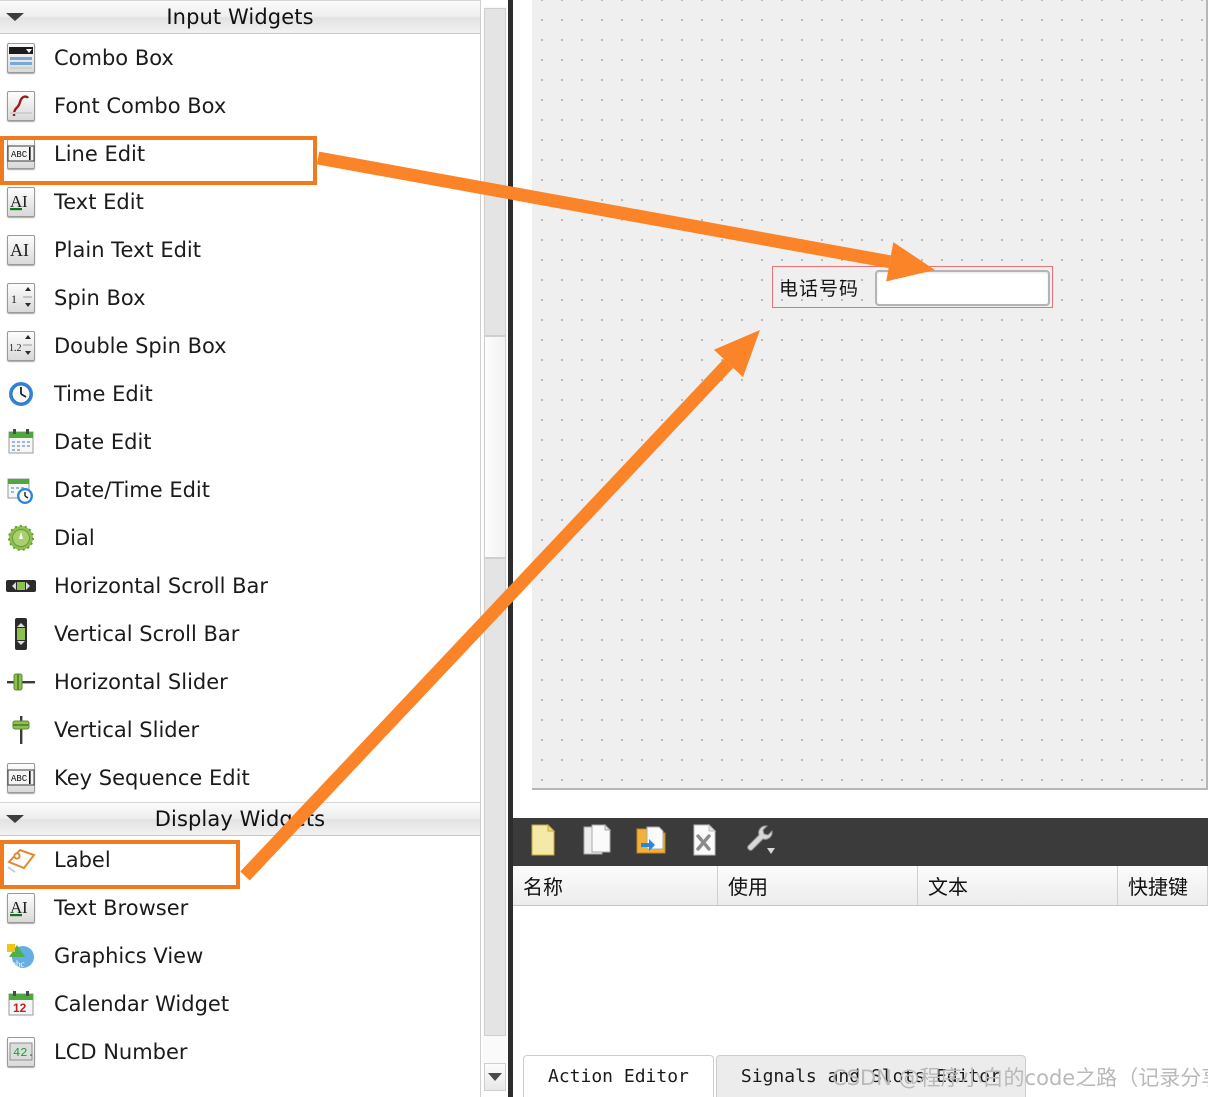  Describe the element at coordinates (21, 956) in the screenshot. I see `graphics-view-icon: abc` at that location.